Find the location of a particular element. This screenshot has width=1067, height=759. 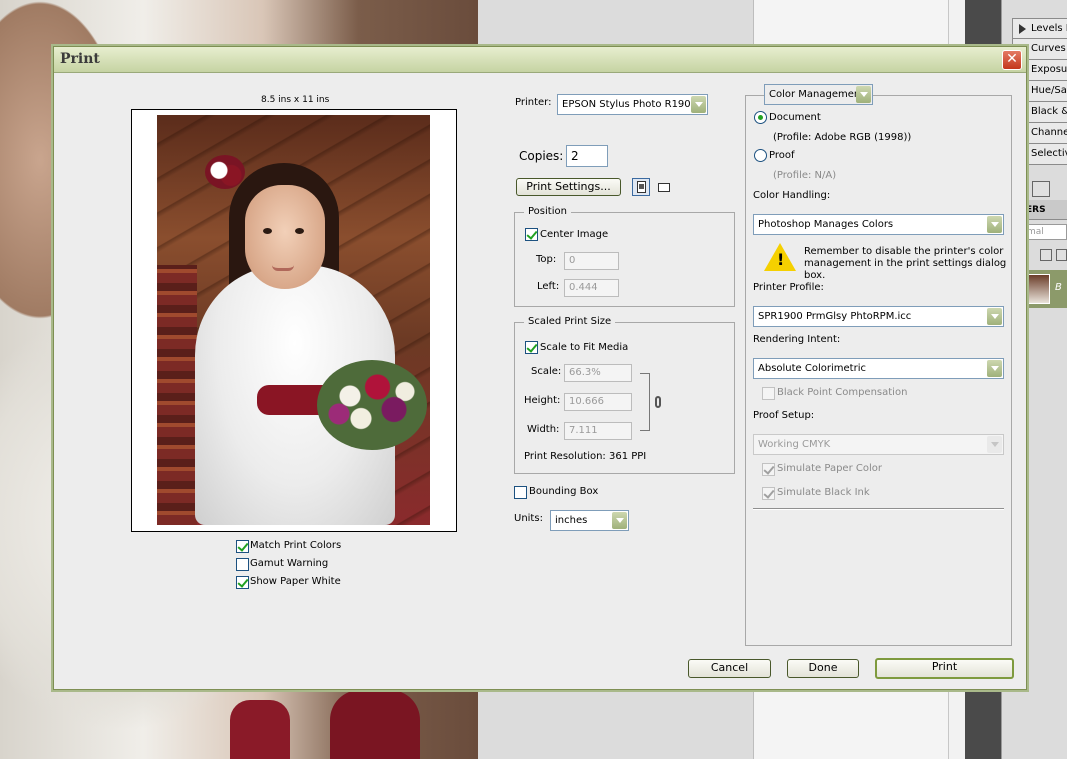

height-label: Height: is located at coordinates (542, 400).